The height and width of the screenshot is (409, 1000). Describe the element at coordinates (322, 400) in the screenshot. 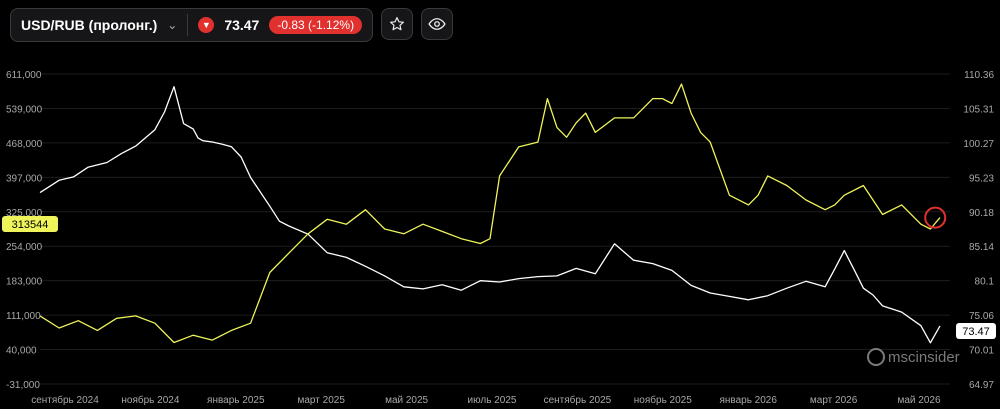

I see `x-tick-label: март 2025` at that location.